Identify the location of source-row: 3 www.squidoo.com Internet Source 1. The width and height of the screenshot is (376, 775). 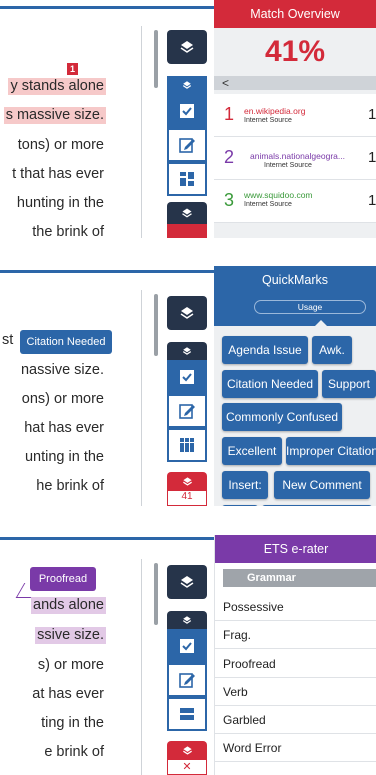
(295, 201).